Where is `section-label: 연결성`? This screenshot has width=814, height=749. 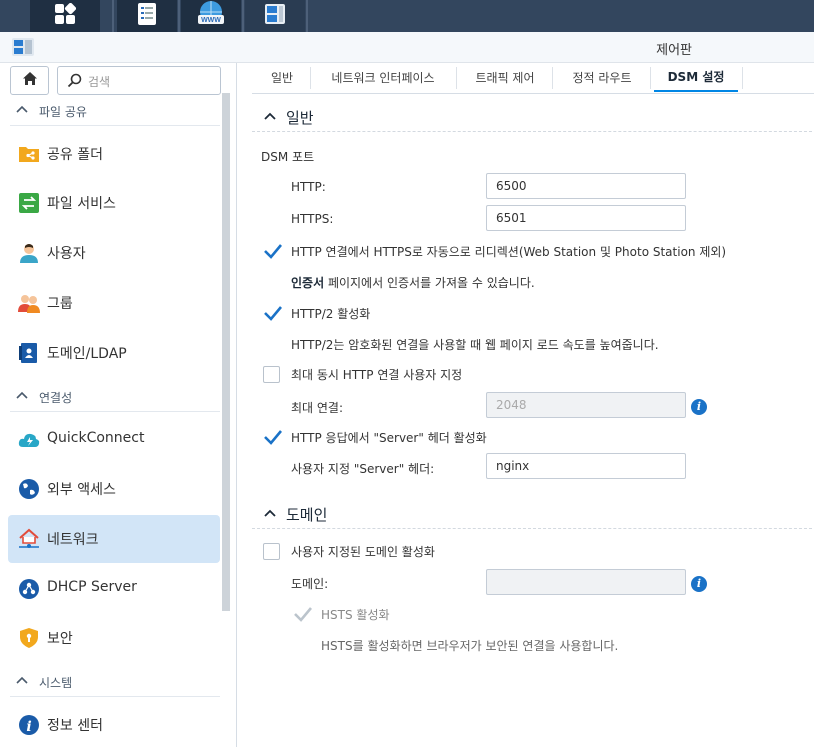
section-label: 연결성 is located at coordinates (56, 398).